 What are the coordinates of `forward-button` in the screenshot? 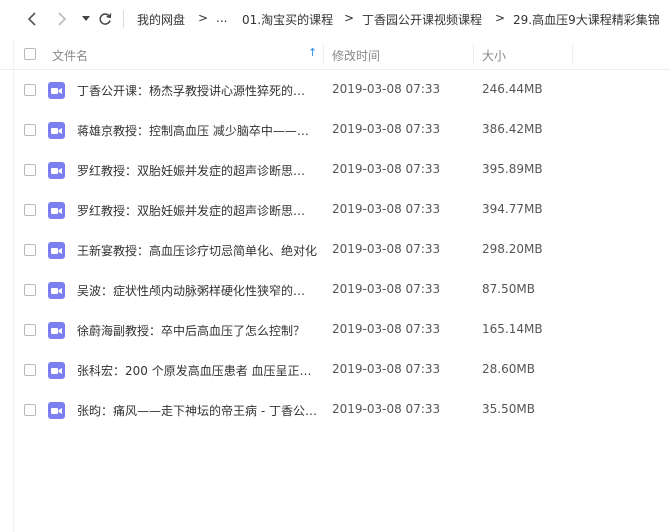 It's located at (62, 19).